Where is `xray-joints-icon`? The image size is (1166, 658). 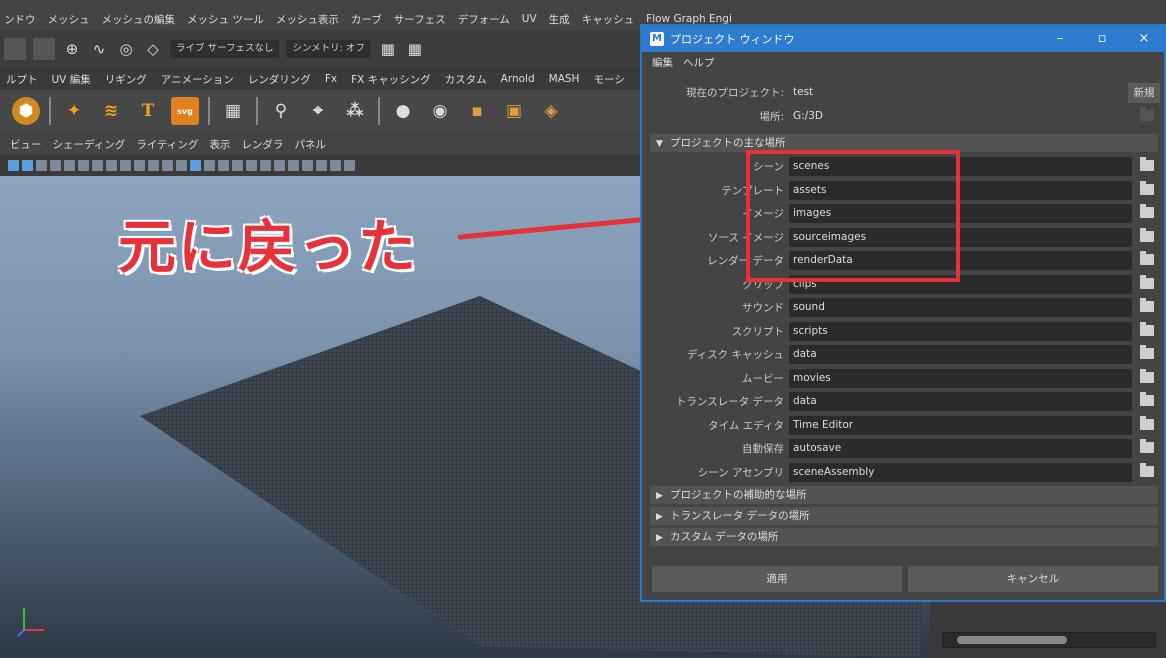
xray-joints-icon is located at coordinates (349, 165).